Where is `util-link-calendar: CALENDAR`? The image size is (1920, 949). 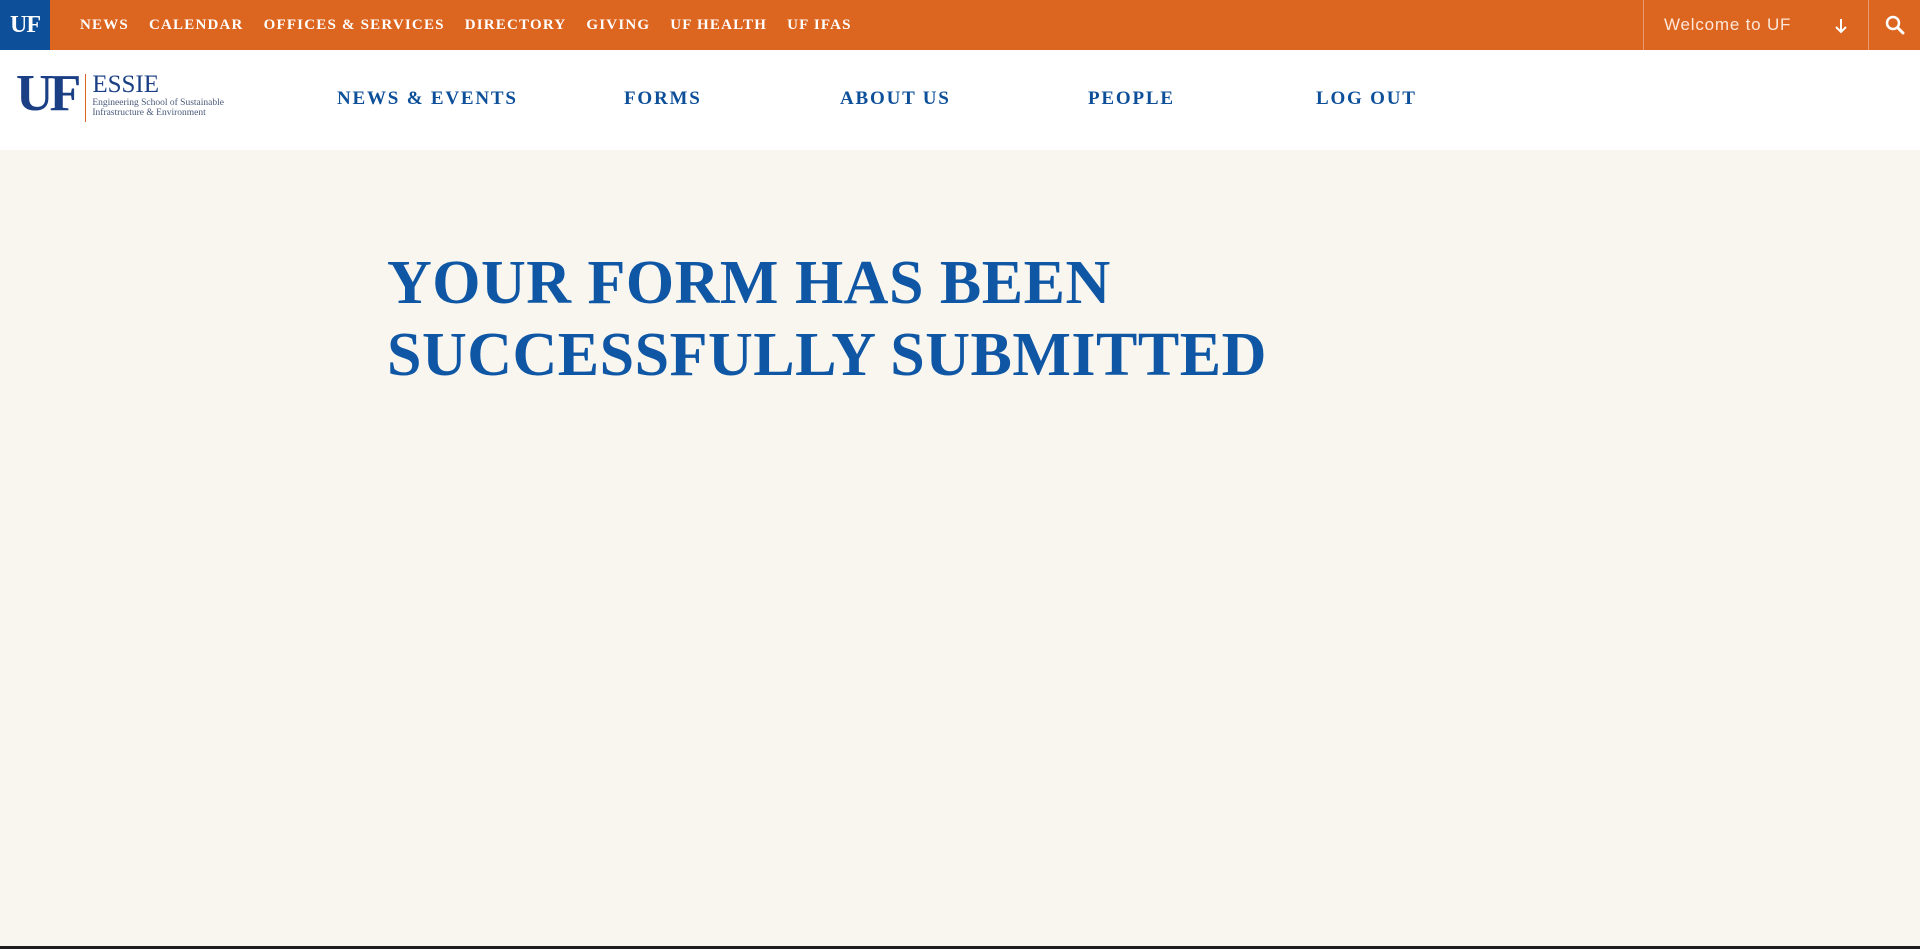 util-link-calendar: CALENDAR is located at coordinates (196, 25).